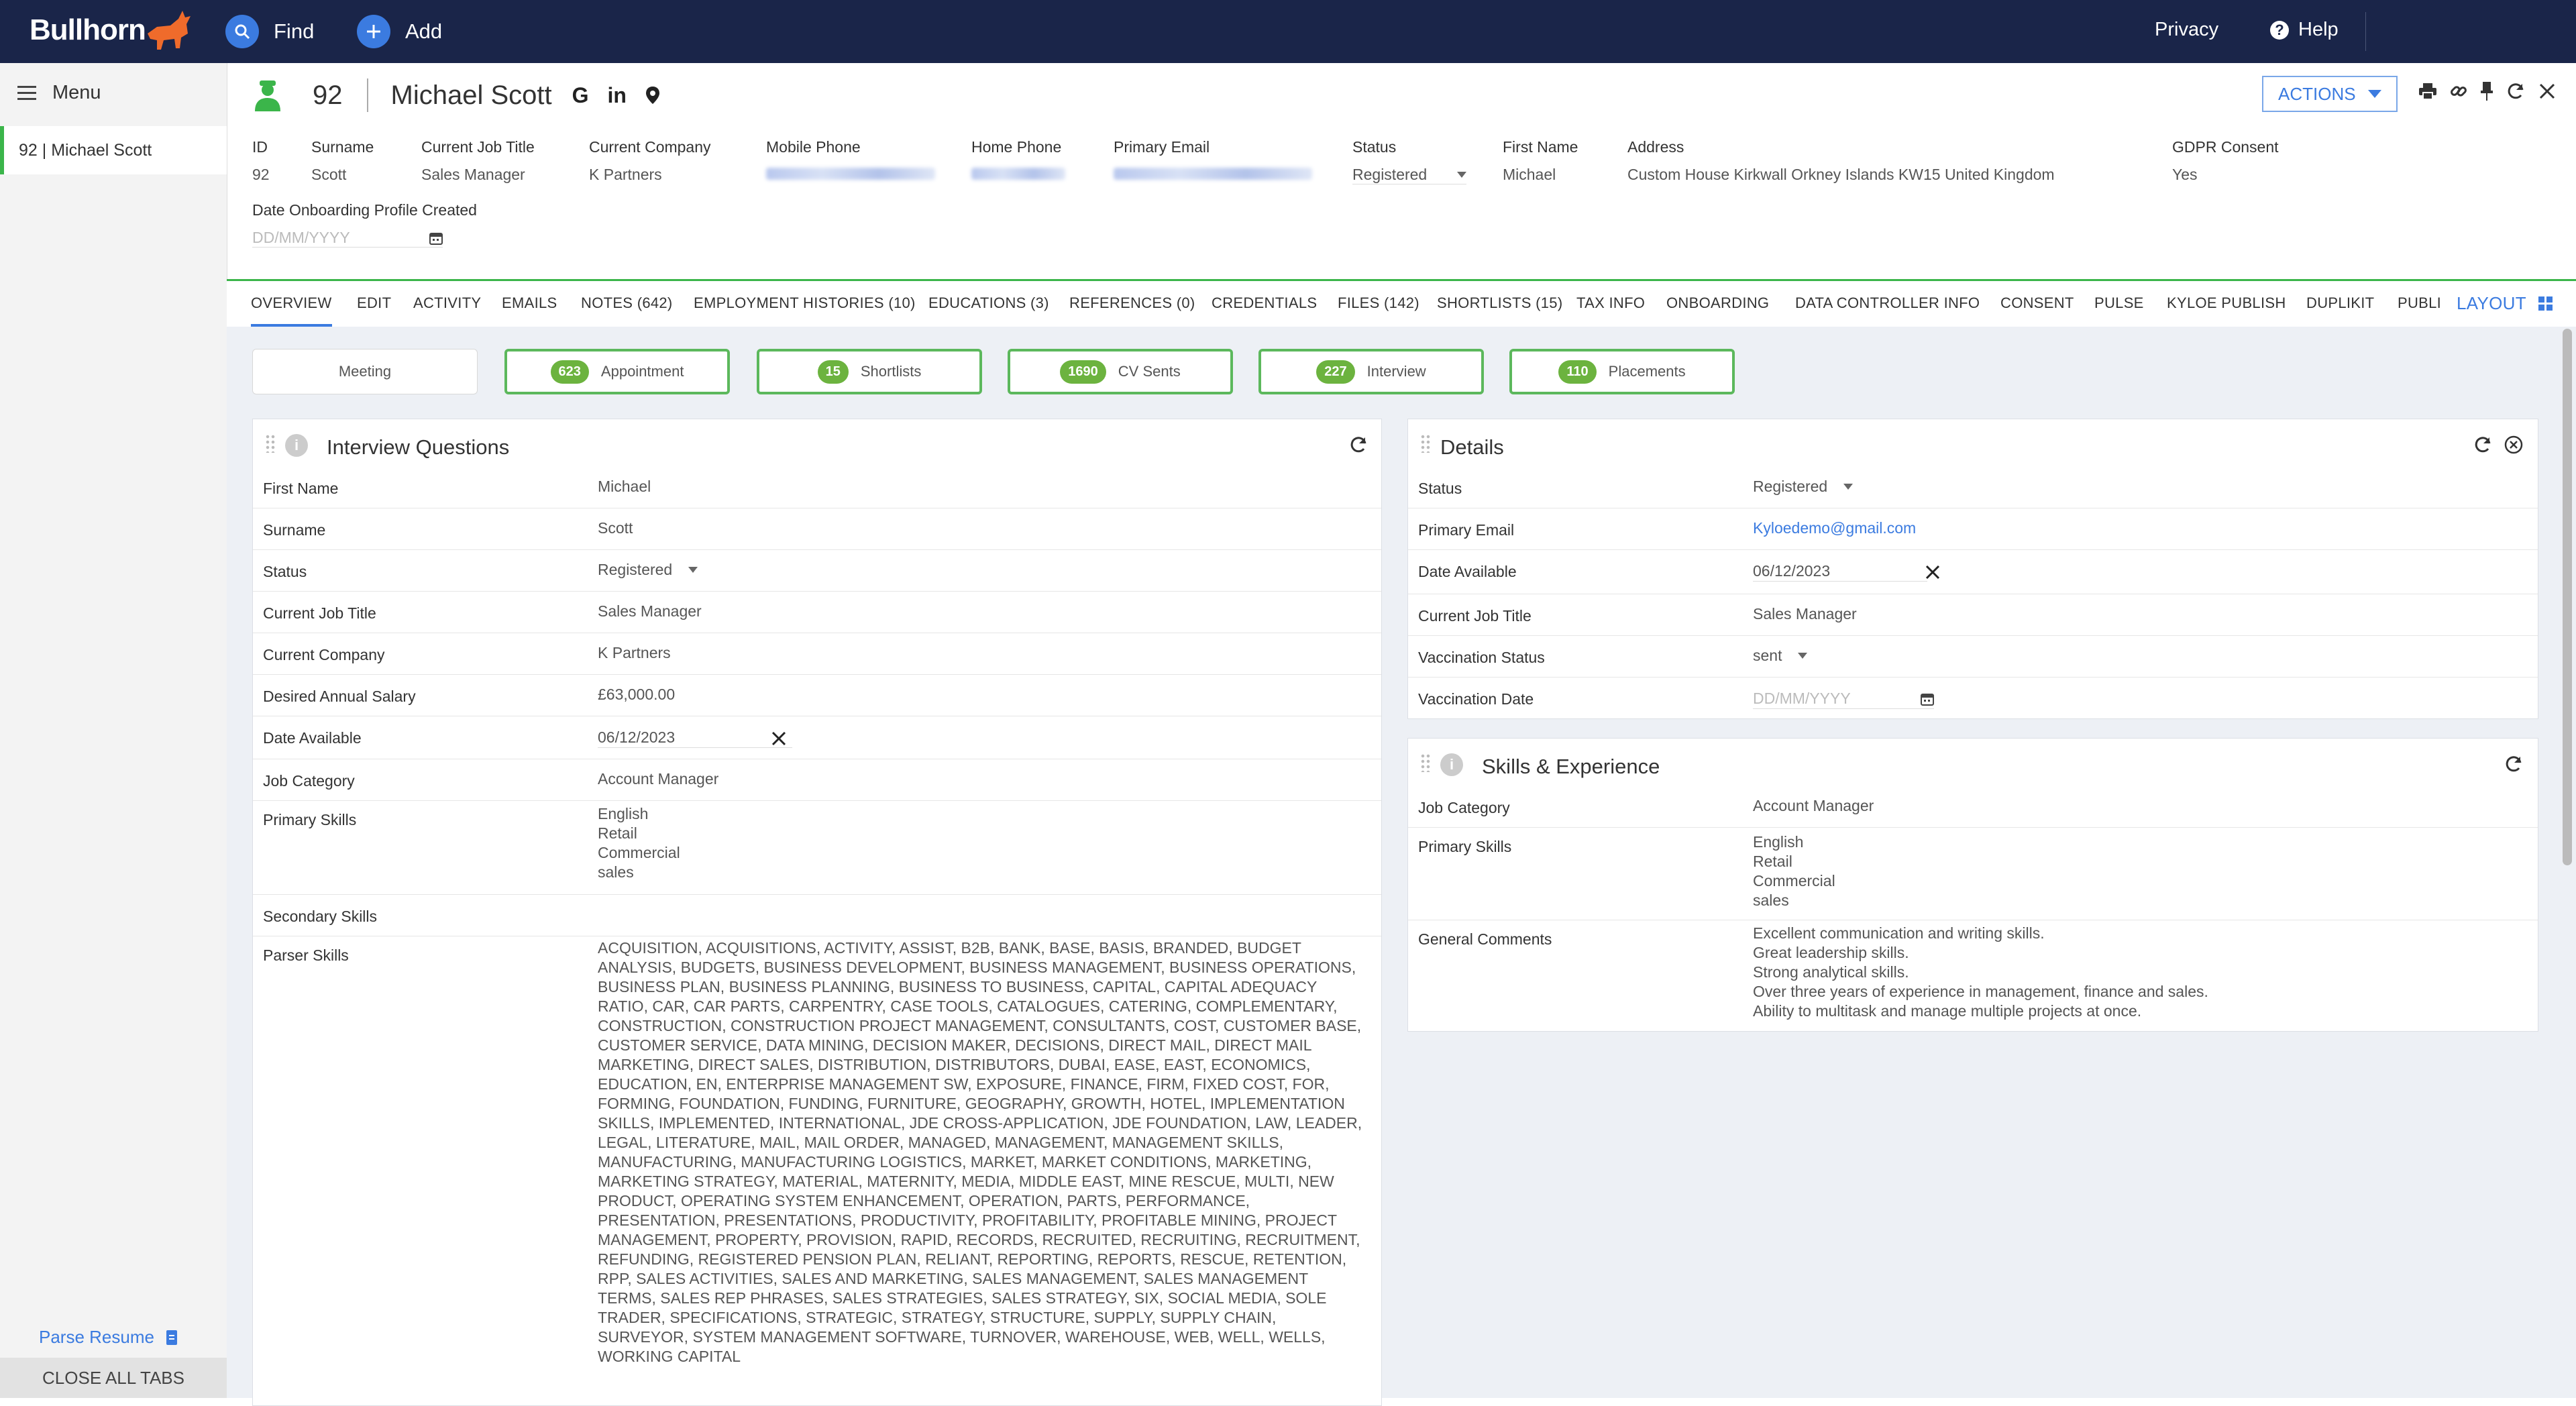 The width and height of the screenshot is (2576, 1406). I want to click on row-label: Current Job Title, so click(319, 613).